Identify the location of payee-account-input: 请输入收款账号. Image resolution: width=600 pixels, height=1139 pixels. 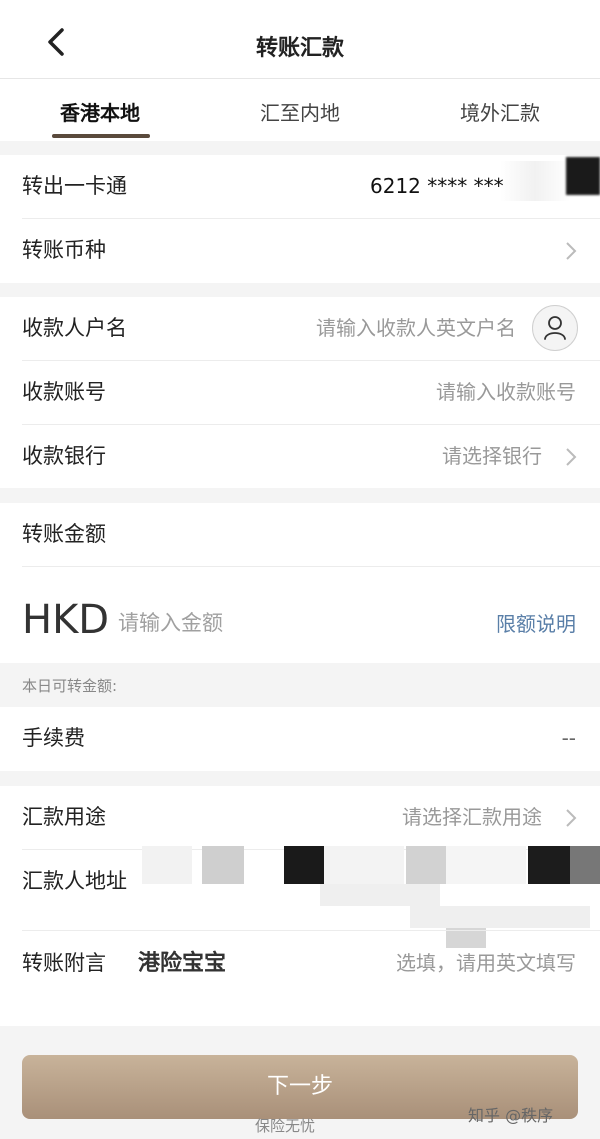
(506, 392).